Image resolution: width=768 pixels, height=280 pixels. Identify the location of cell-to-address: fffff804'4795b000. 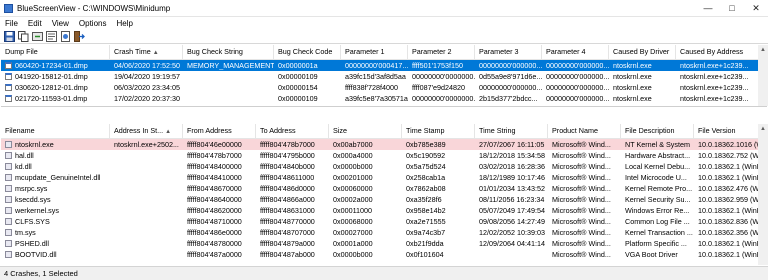
(292, 155).